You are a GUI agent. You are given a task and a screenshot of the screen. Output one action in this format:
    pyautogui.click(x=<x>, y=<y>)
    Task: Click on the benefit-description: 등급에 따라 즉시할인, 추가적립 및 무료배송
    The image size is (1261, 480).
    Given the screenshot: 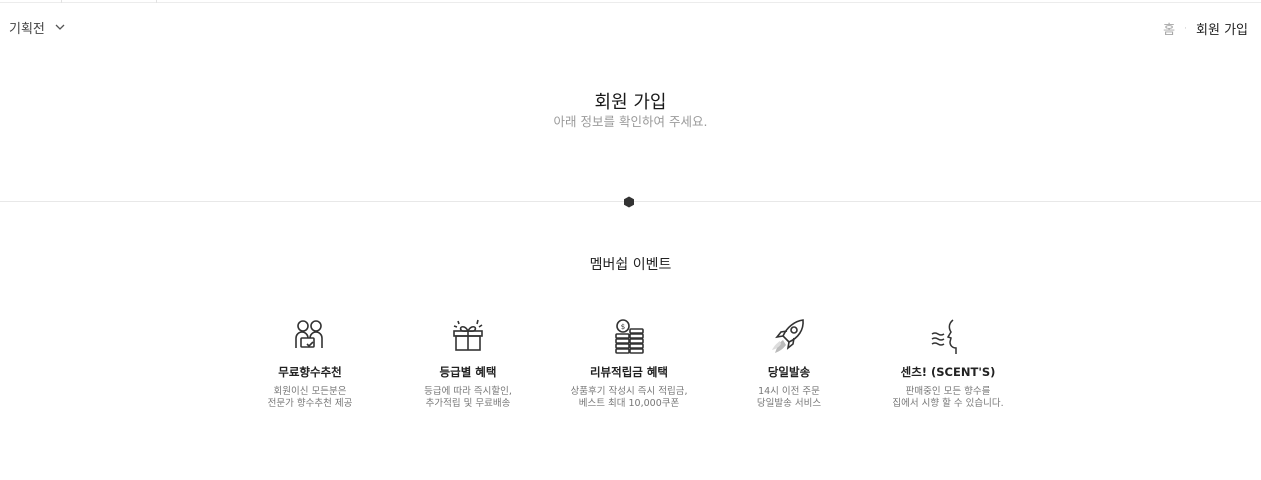 What is the action you would take?
    pyautogui.click(x=468, y=398)
    